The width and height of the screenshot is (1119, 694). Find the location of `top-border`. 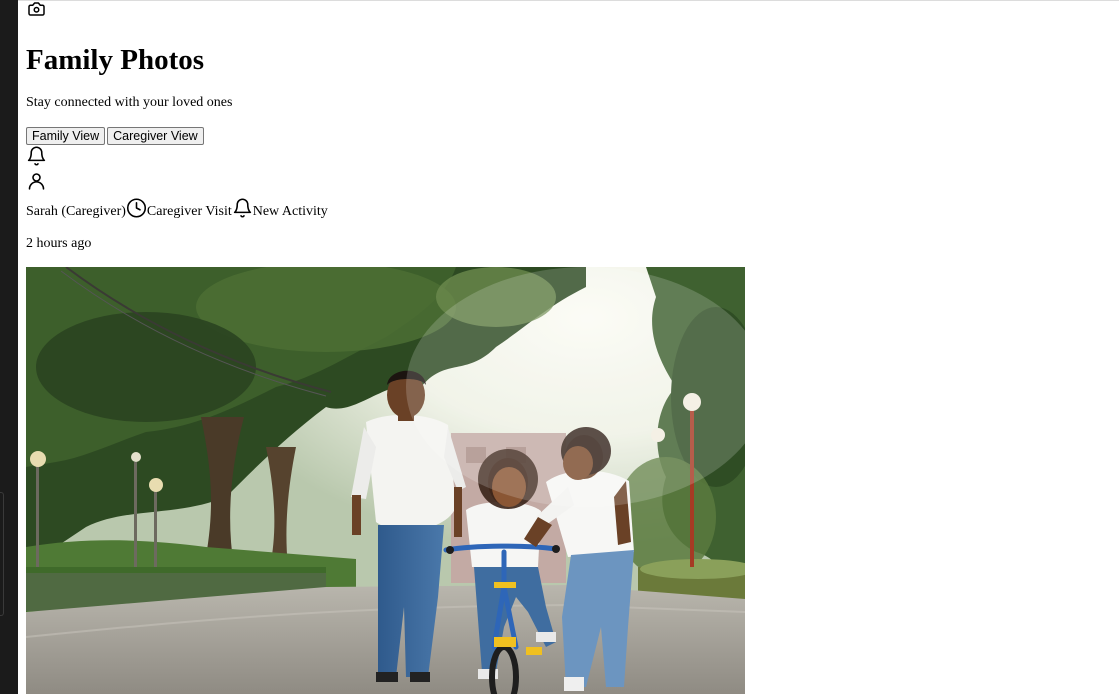

top-border is located at coordinates (568, 0).